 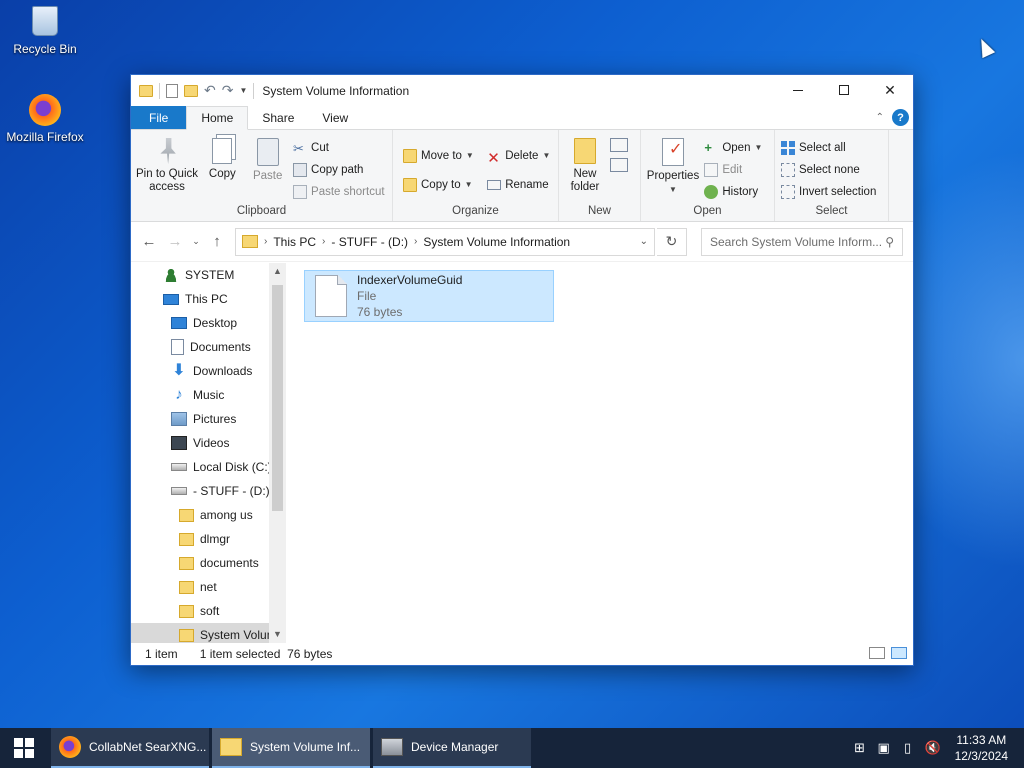 What do you see at coordinates (208, 299) in the screenshot?
I see `nav-item: This PC` at bounding box center [208, 299].